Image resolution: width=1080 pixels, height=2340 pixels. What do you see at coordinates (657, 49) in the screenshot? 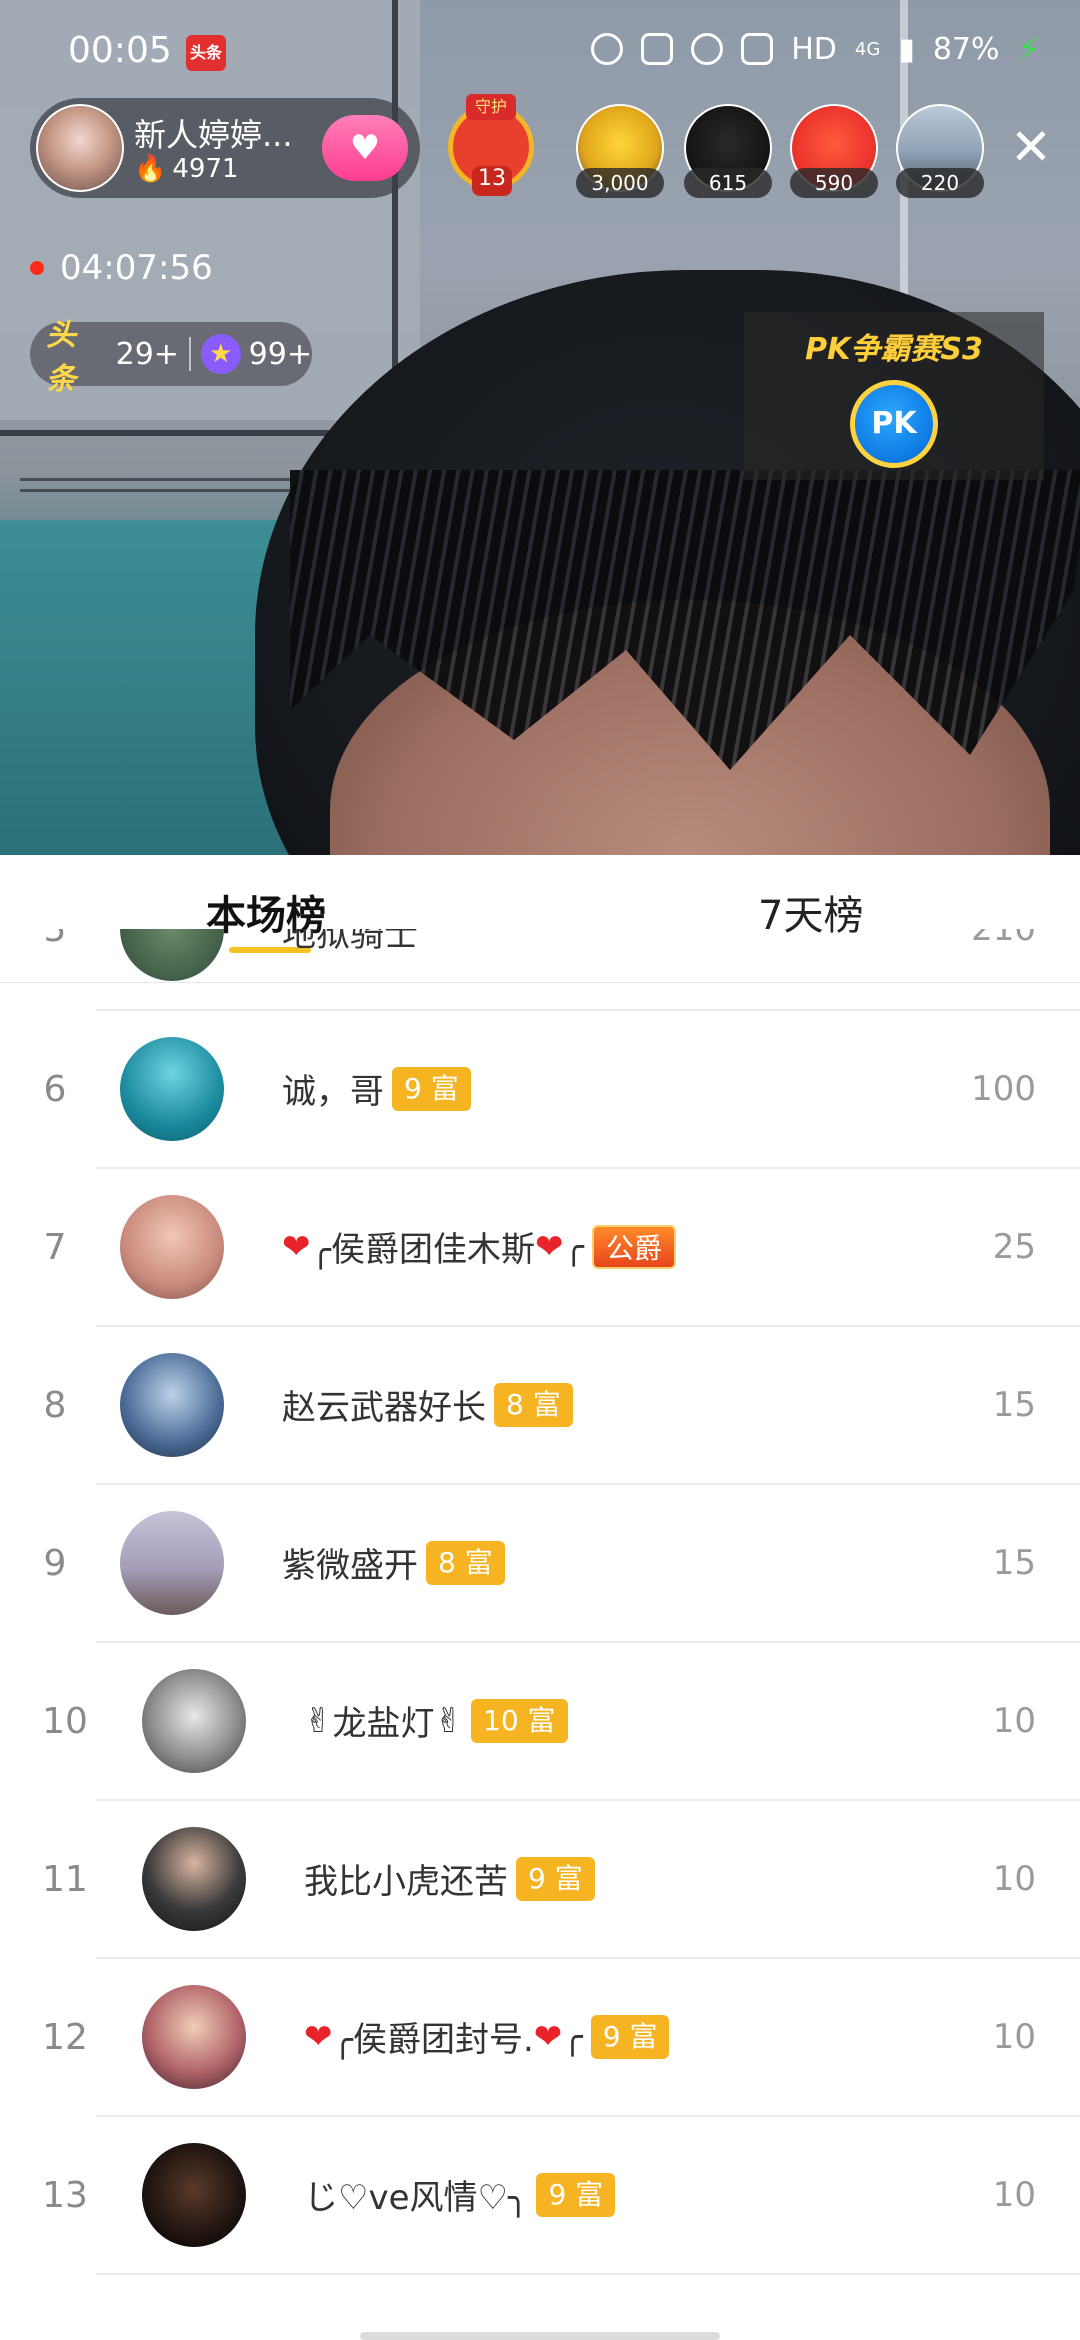
I see `vibrate-icon` at bounding box center [657, 49].